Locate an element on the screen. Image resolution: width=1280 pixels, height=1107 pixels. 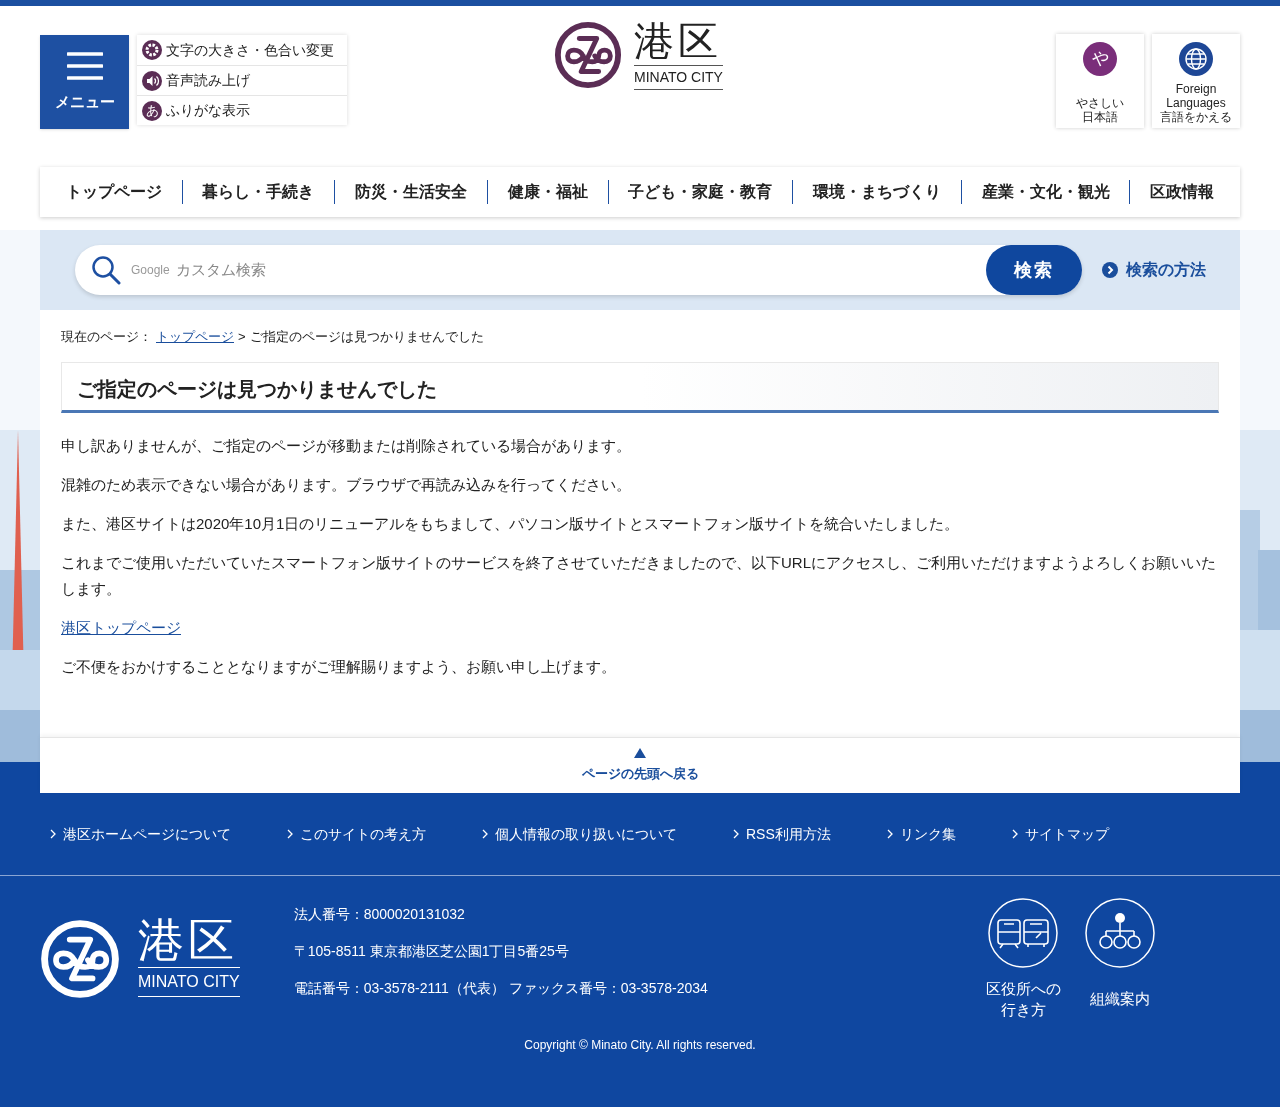
organization-chart-icon is located at coordinates (1120, 933).